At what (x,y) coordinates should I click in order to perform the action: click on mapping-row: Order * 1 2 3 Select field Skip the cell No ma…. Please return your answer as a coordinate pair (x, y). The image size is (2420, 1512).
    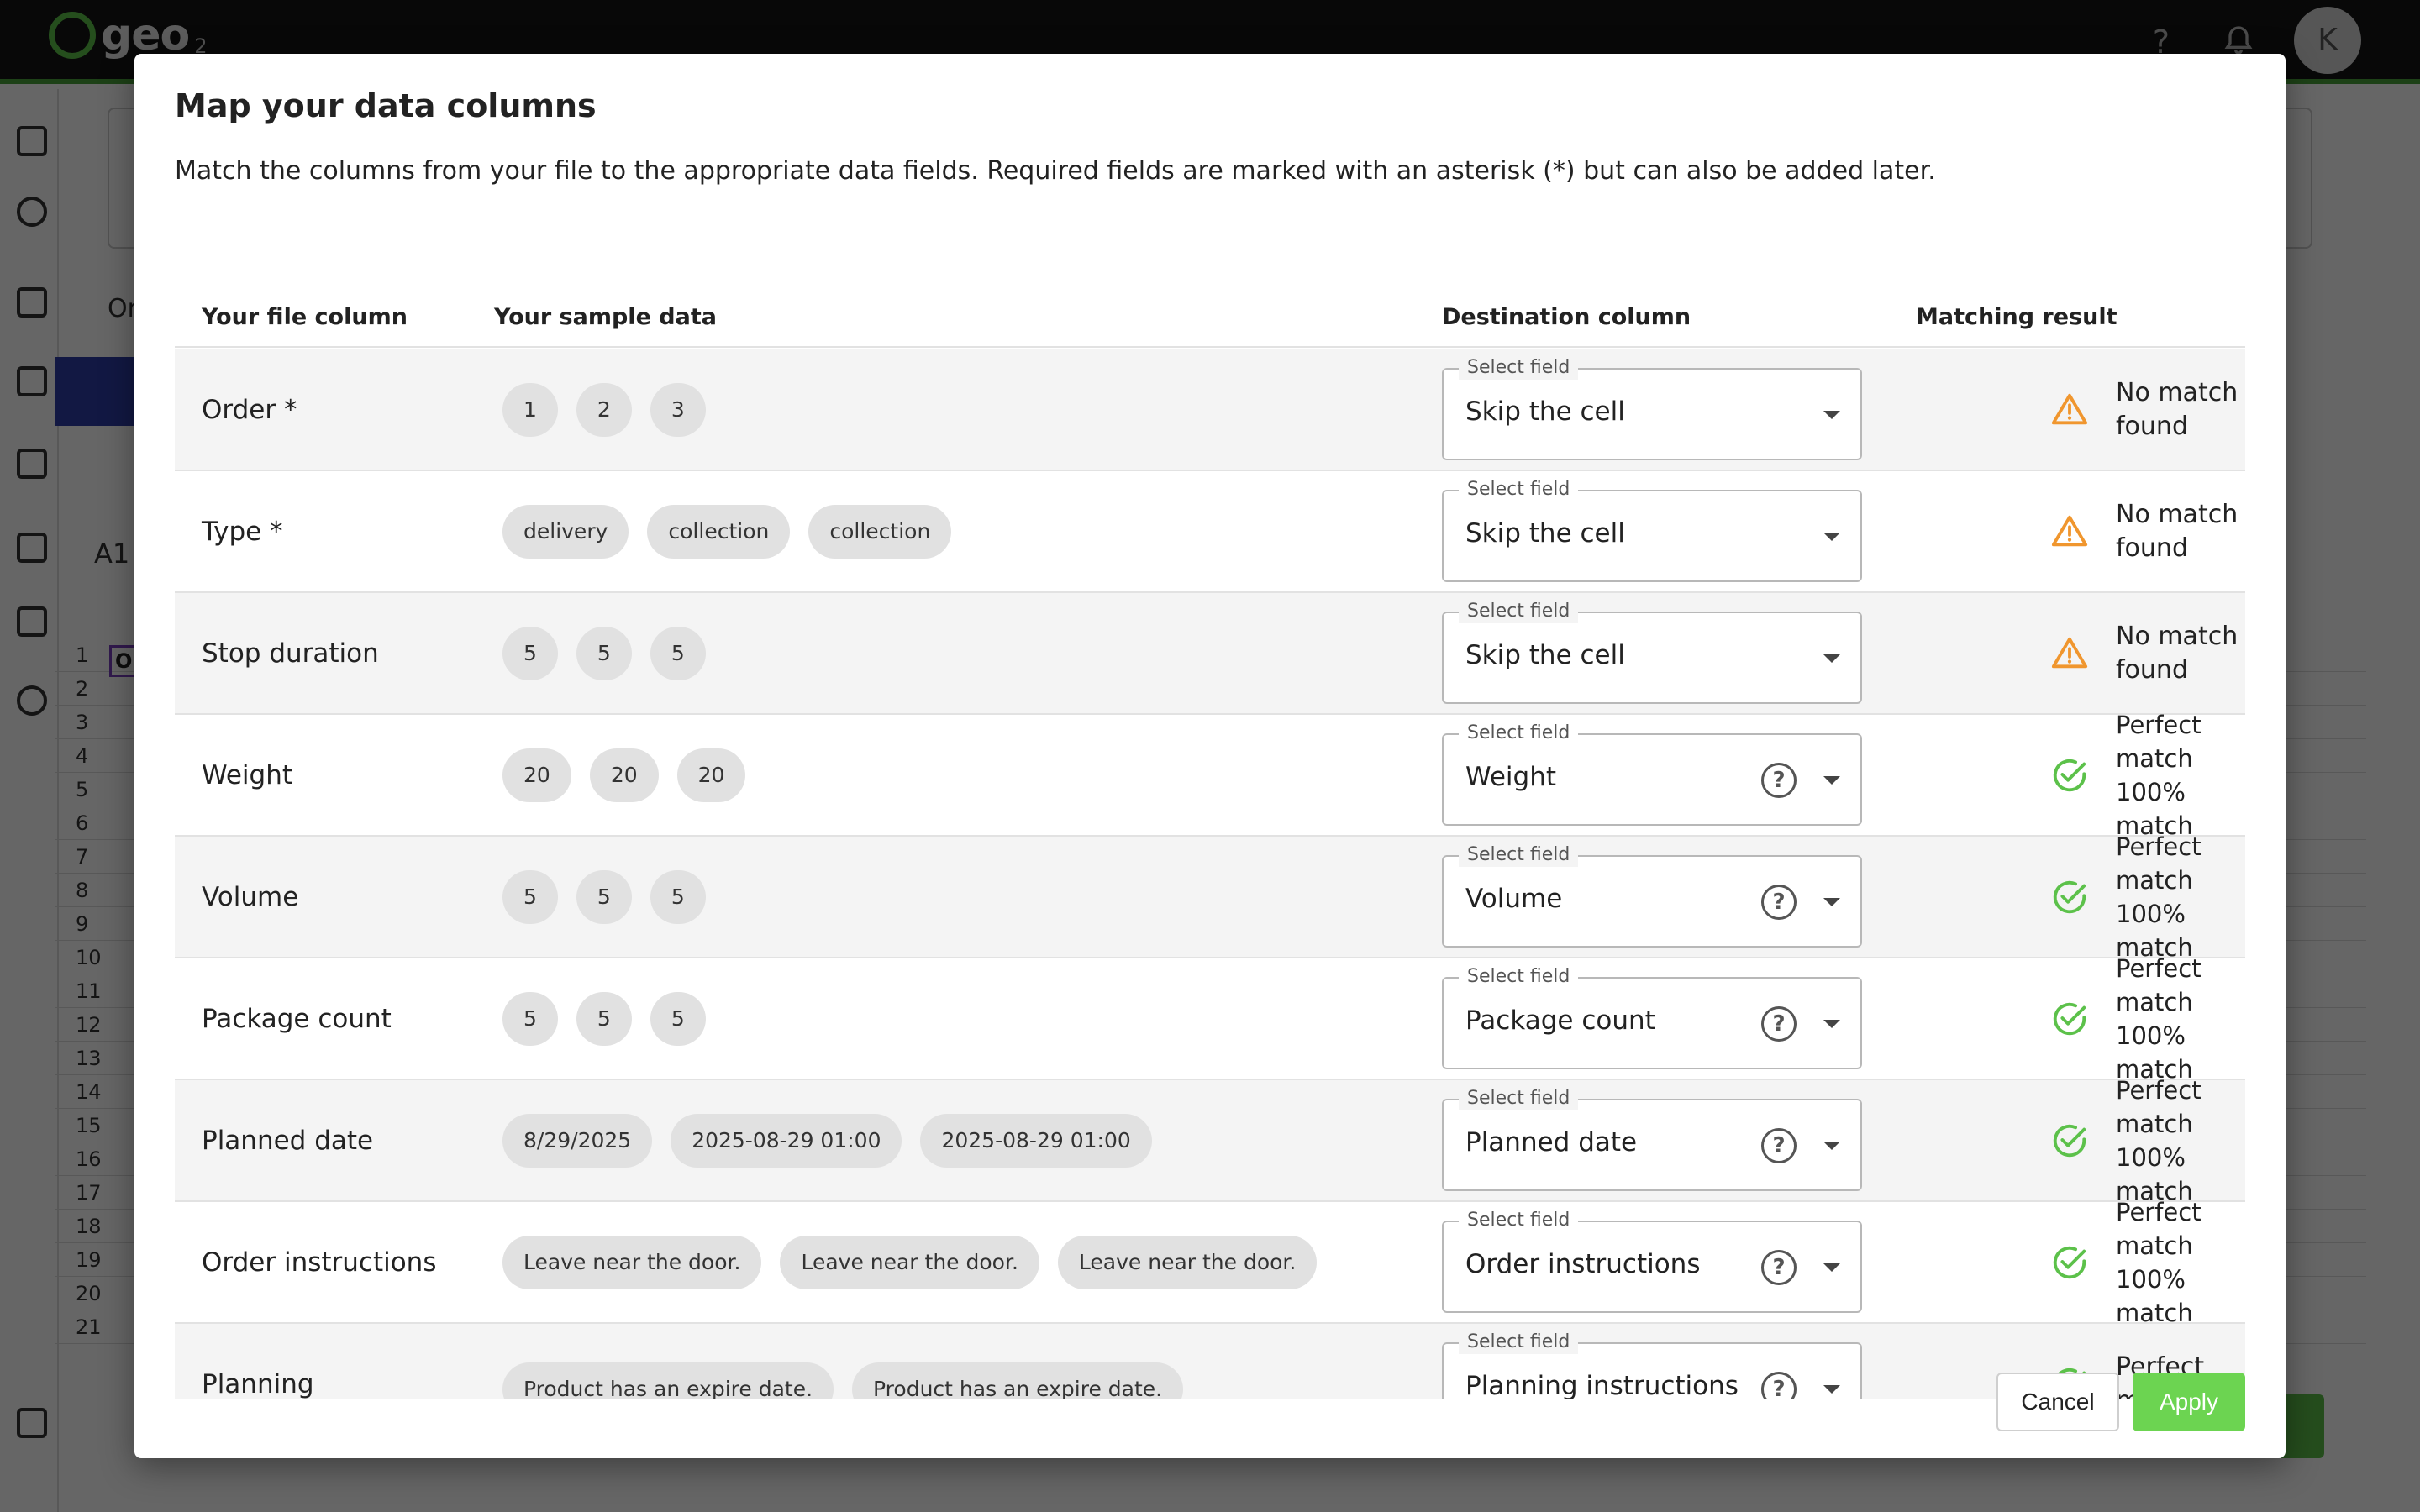
    Looking at the image, I should click on (1210, 410).